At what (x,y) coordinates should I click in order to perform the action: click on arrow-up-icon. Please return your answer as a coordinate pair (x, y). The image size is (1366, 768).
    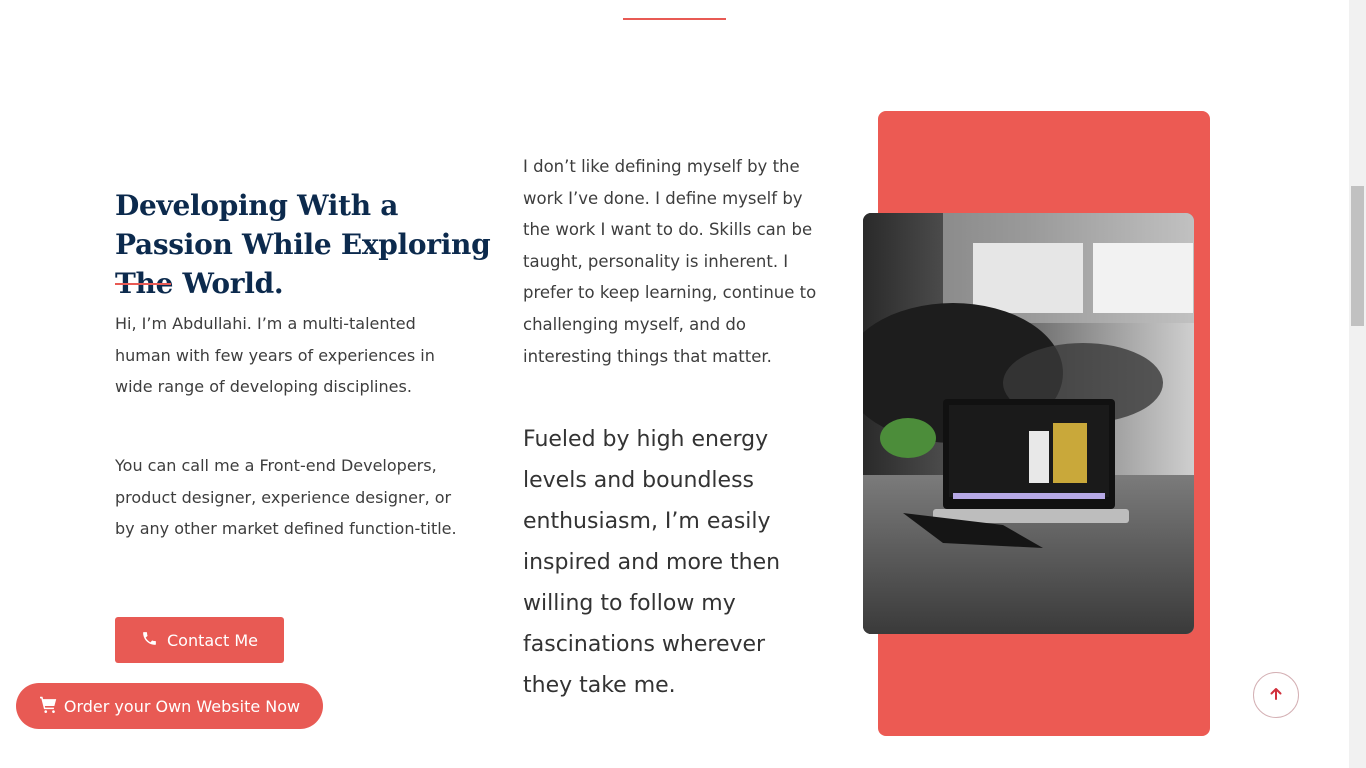
    Looking at the image, I should click on (1276, 695).